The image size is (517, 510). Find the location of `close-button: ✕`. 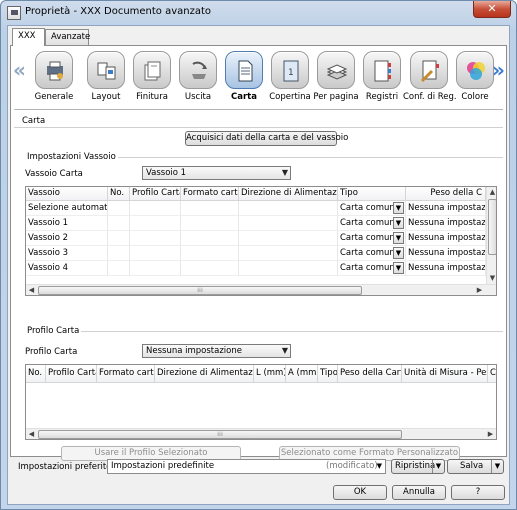

close-button: ✕ is located at coordinates (492, 9).